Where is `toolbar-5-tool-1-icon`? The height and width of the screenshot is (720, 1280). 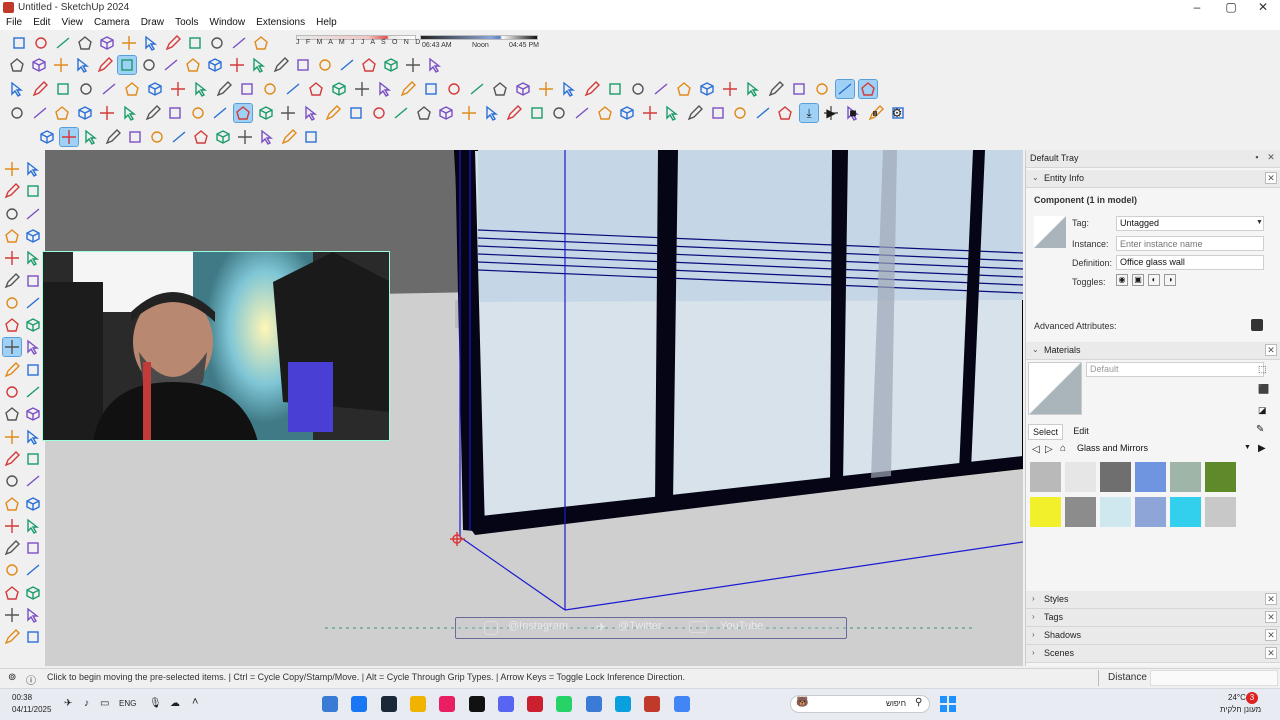 toolbar-5-tool-1-icon is located at coordinates (47, 137).